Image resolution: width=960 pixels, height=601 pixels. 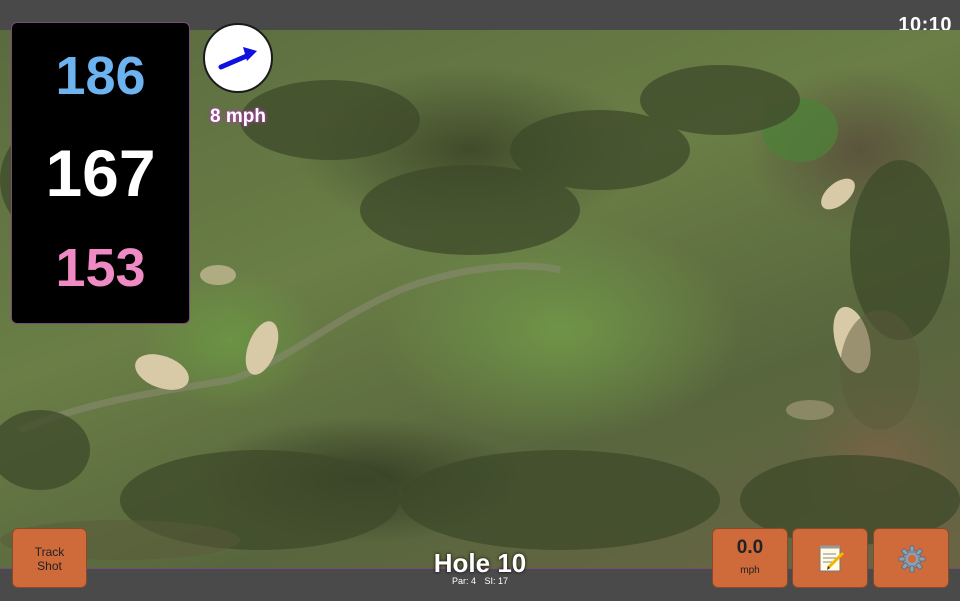 What do you see at coordinates (496, 581) in the screenshot?
I see `hole-stroke-index: SI: 17` at bounding box center [496, 581].